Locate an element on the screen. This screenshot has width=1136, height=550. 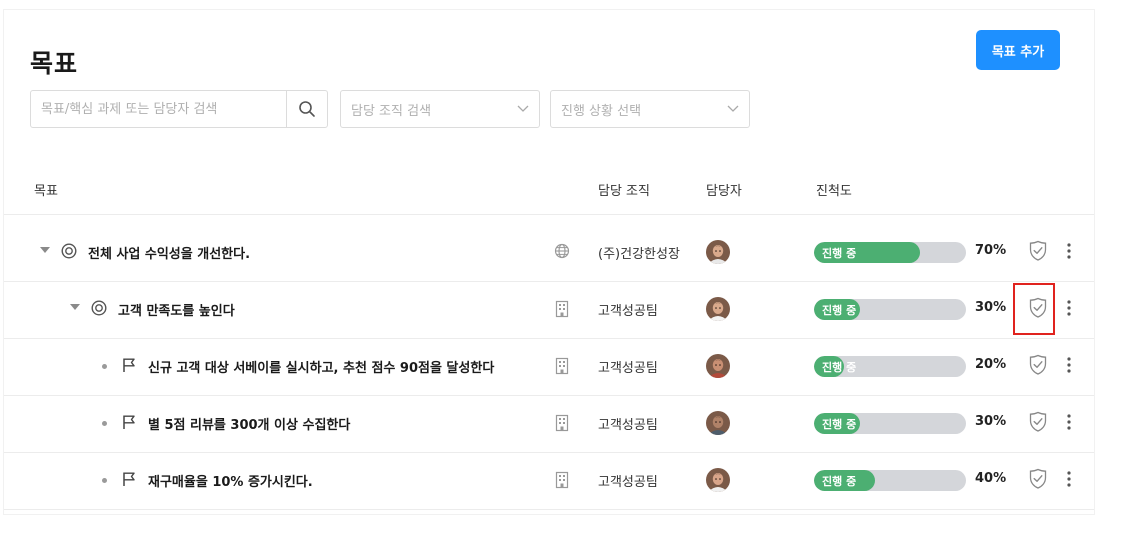
org-search-placeholder: 담당 조직 검색 is located at coordinates (391, 111).